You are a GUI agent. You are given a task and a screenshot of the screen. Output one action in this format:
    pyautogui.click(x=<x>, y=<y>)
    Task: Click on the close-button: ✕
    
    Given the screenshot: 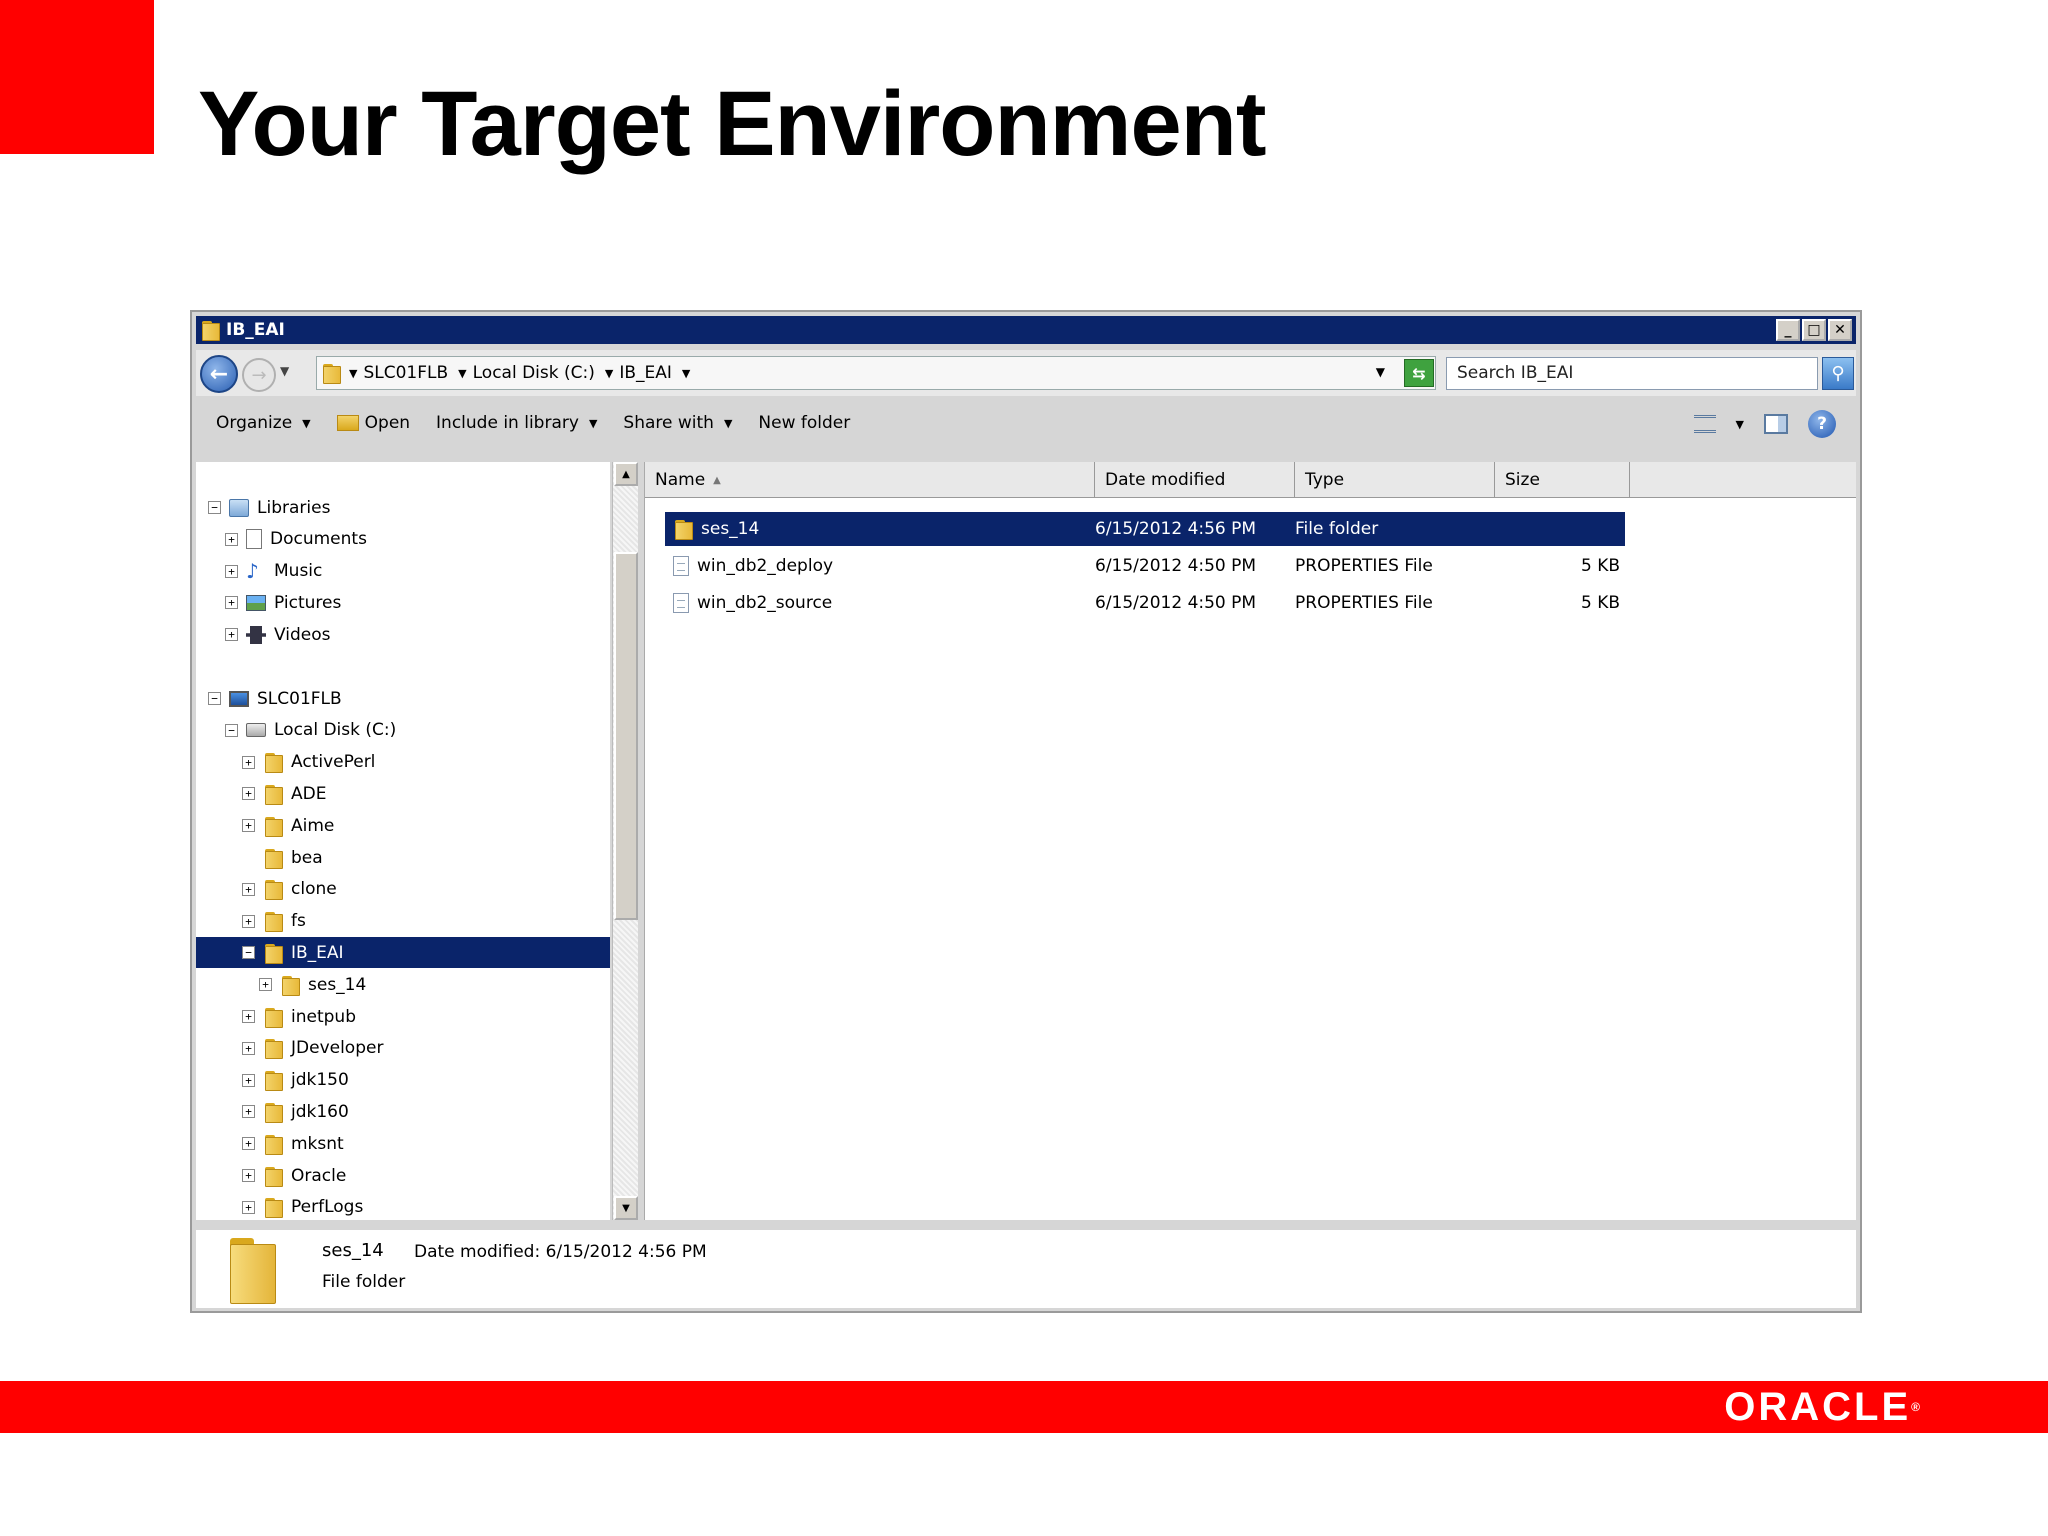 What is the action you would take?
    pyautogui.click(x=1840, y=330)
    